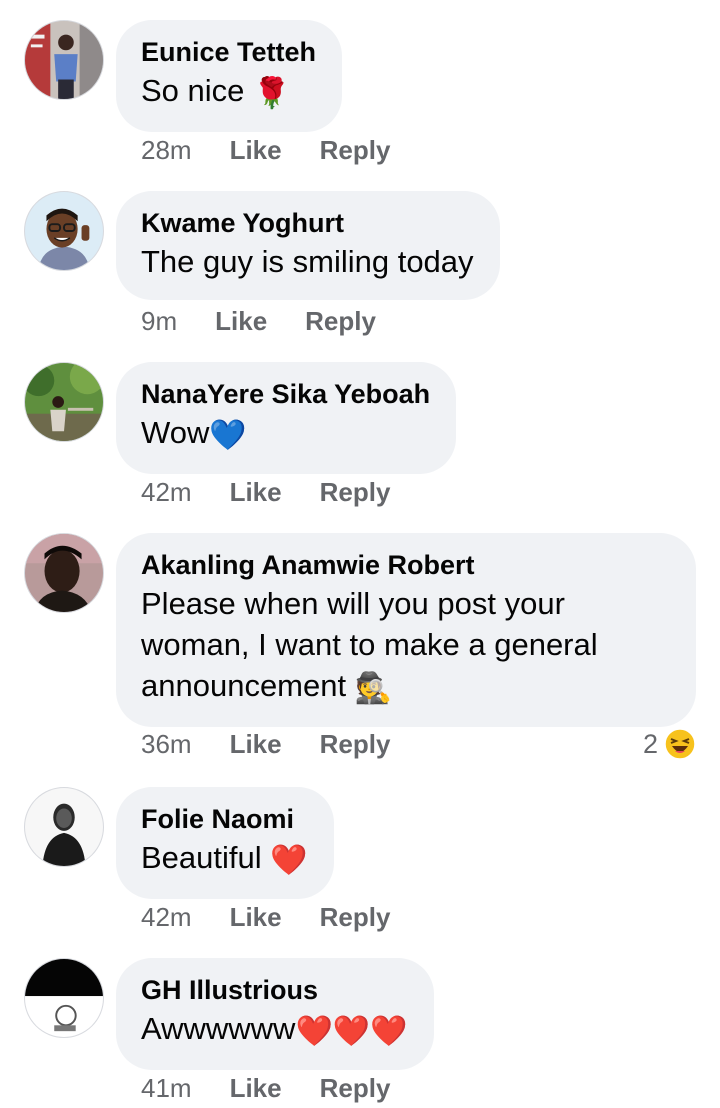 The image size is (720, 1108). Describe the element at coordinates (201, 857) in the screenshot. I see `comment-line: Beautiful` at that location.